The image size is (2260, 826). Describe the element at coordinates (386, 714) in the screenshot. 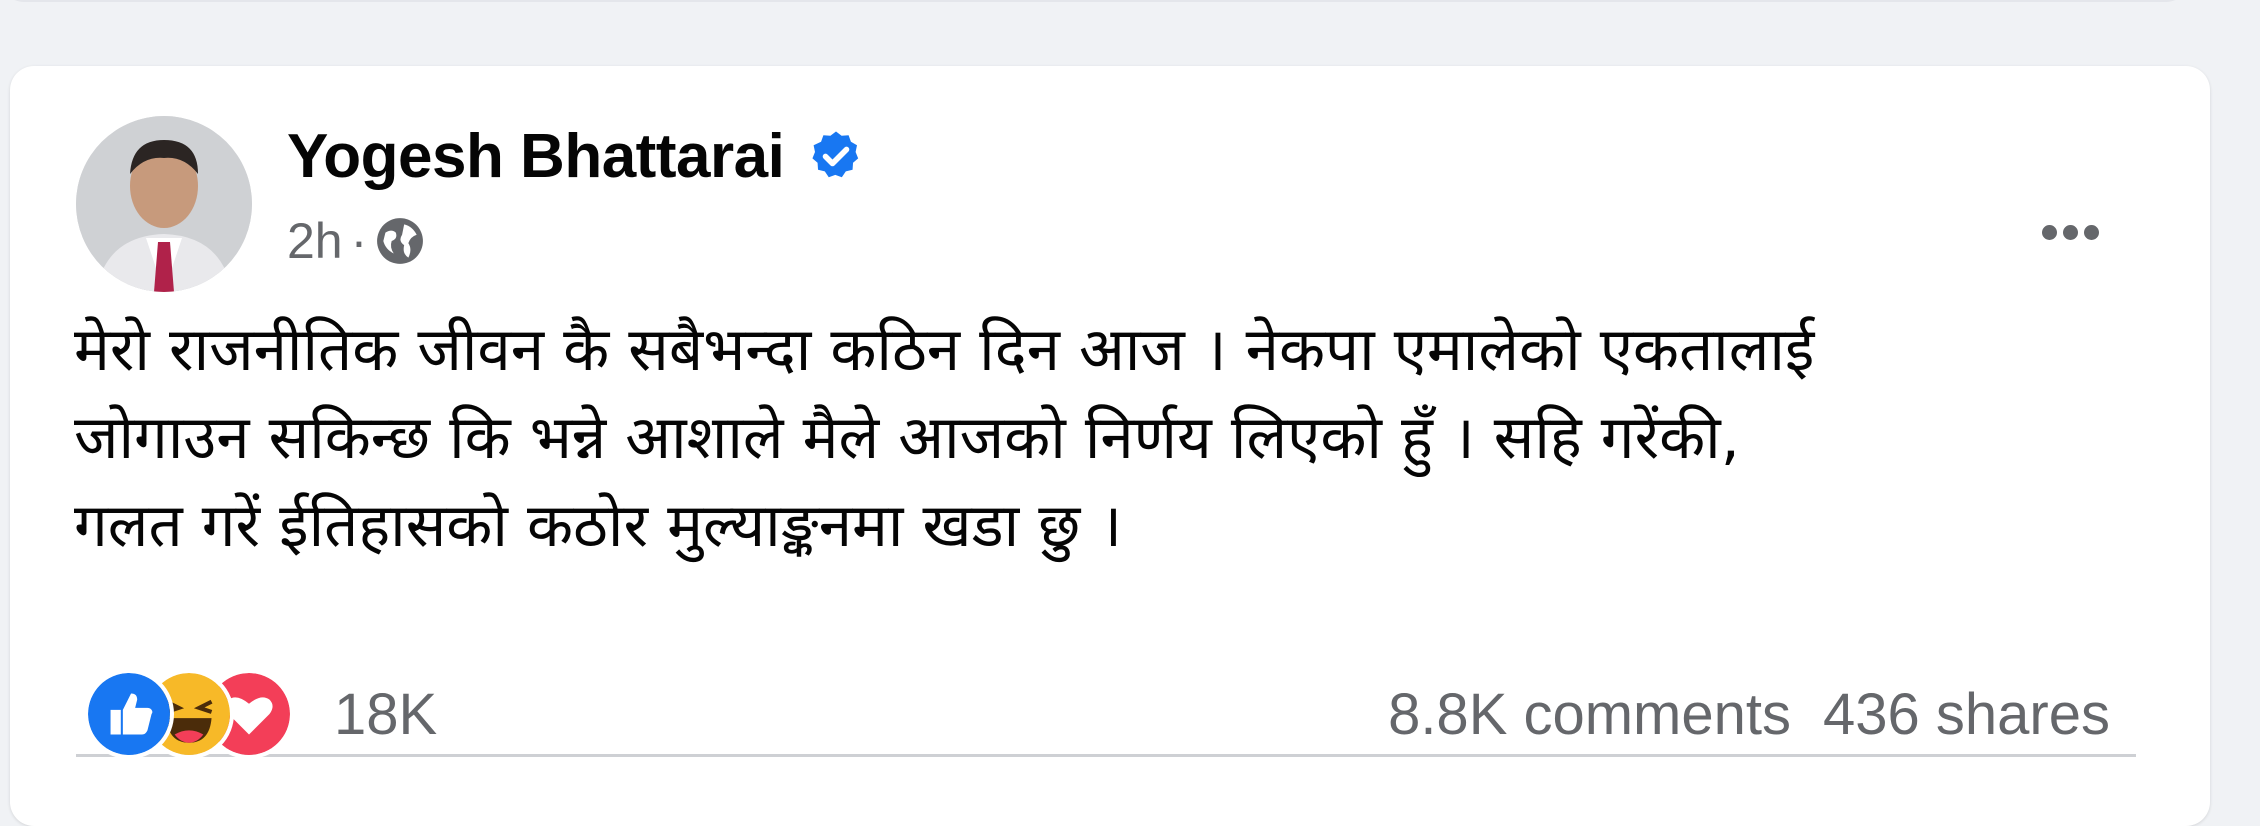

I see `reaction-count: 18K` at that location.